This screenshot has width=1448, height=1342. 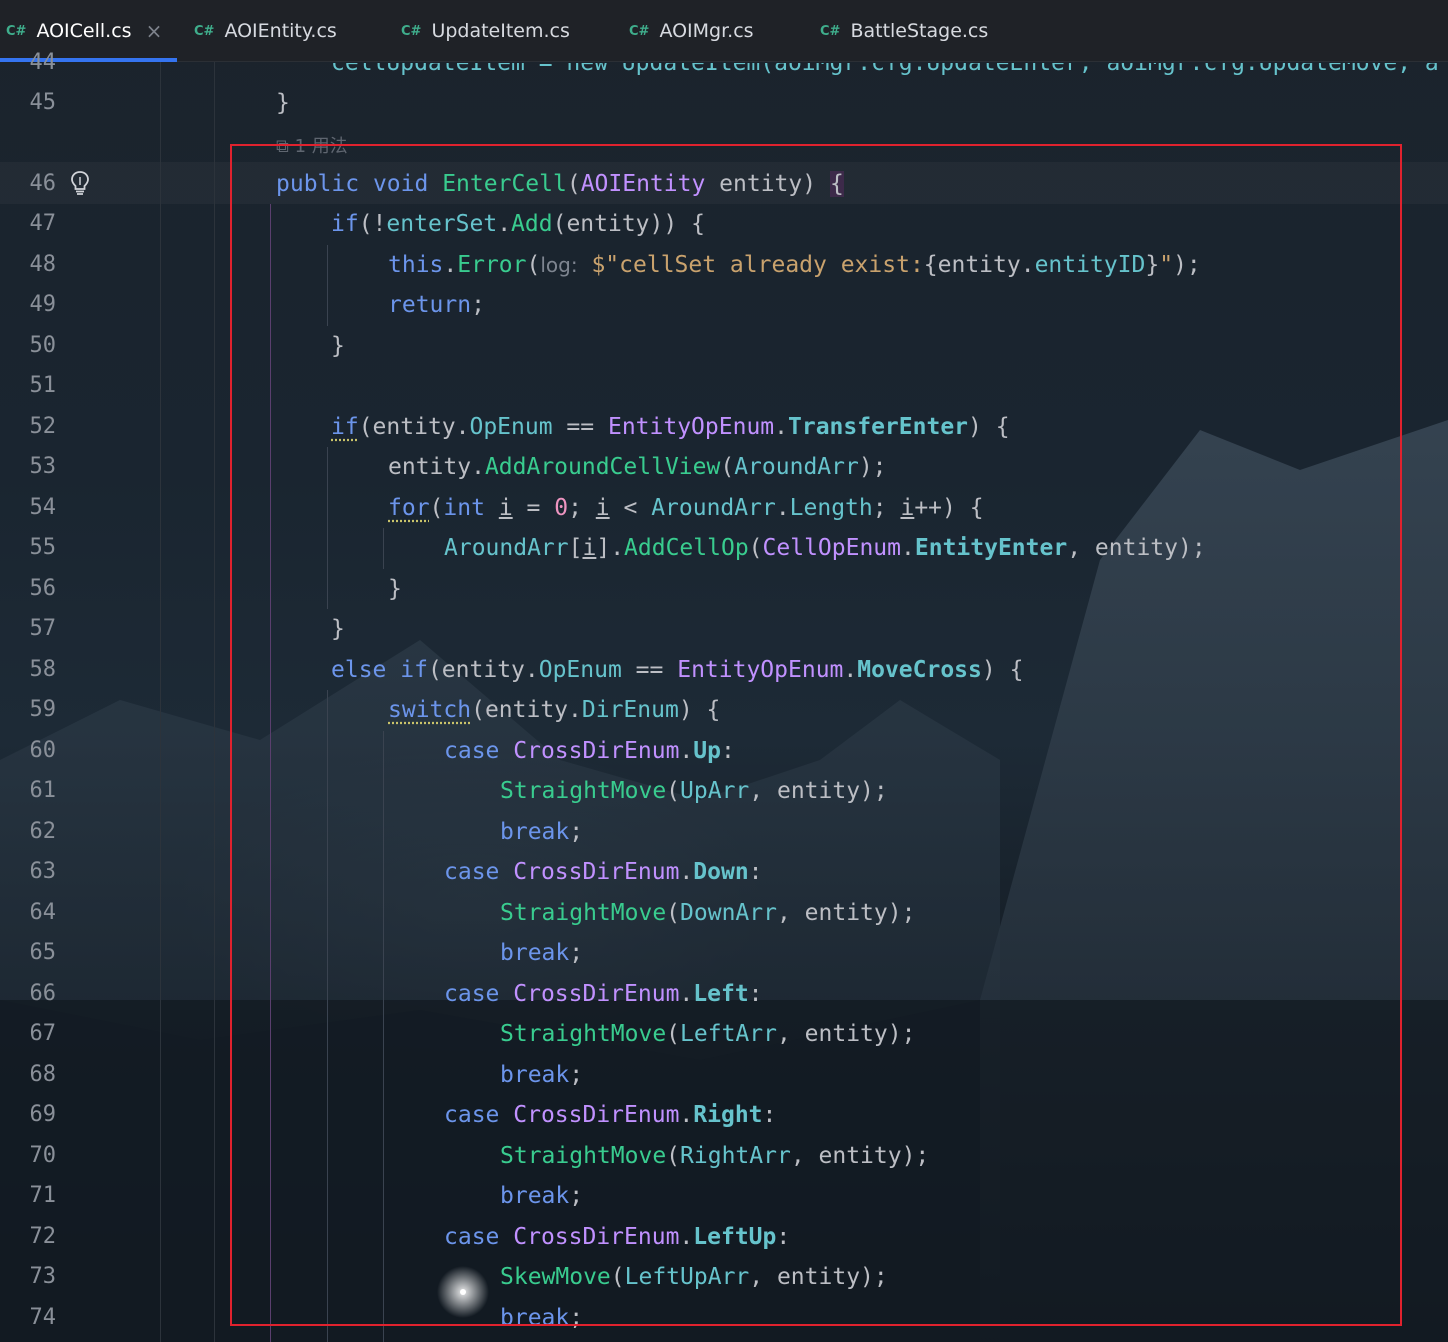 What do you see at coordinates (43, 1276) in the screenshot?
I see `line-number: 73` at bounding box center [43, 1276].